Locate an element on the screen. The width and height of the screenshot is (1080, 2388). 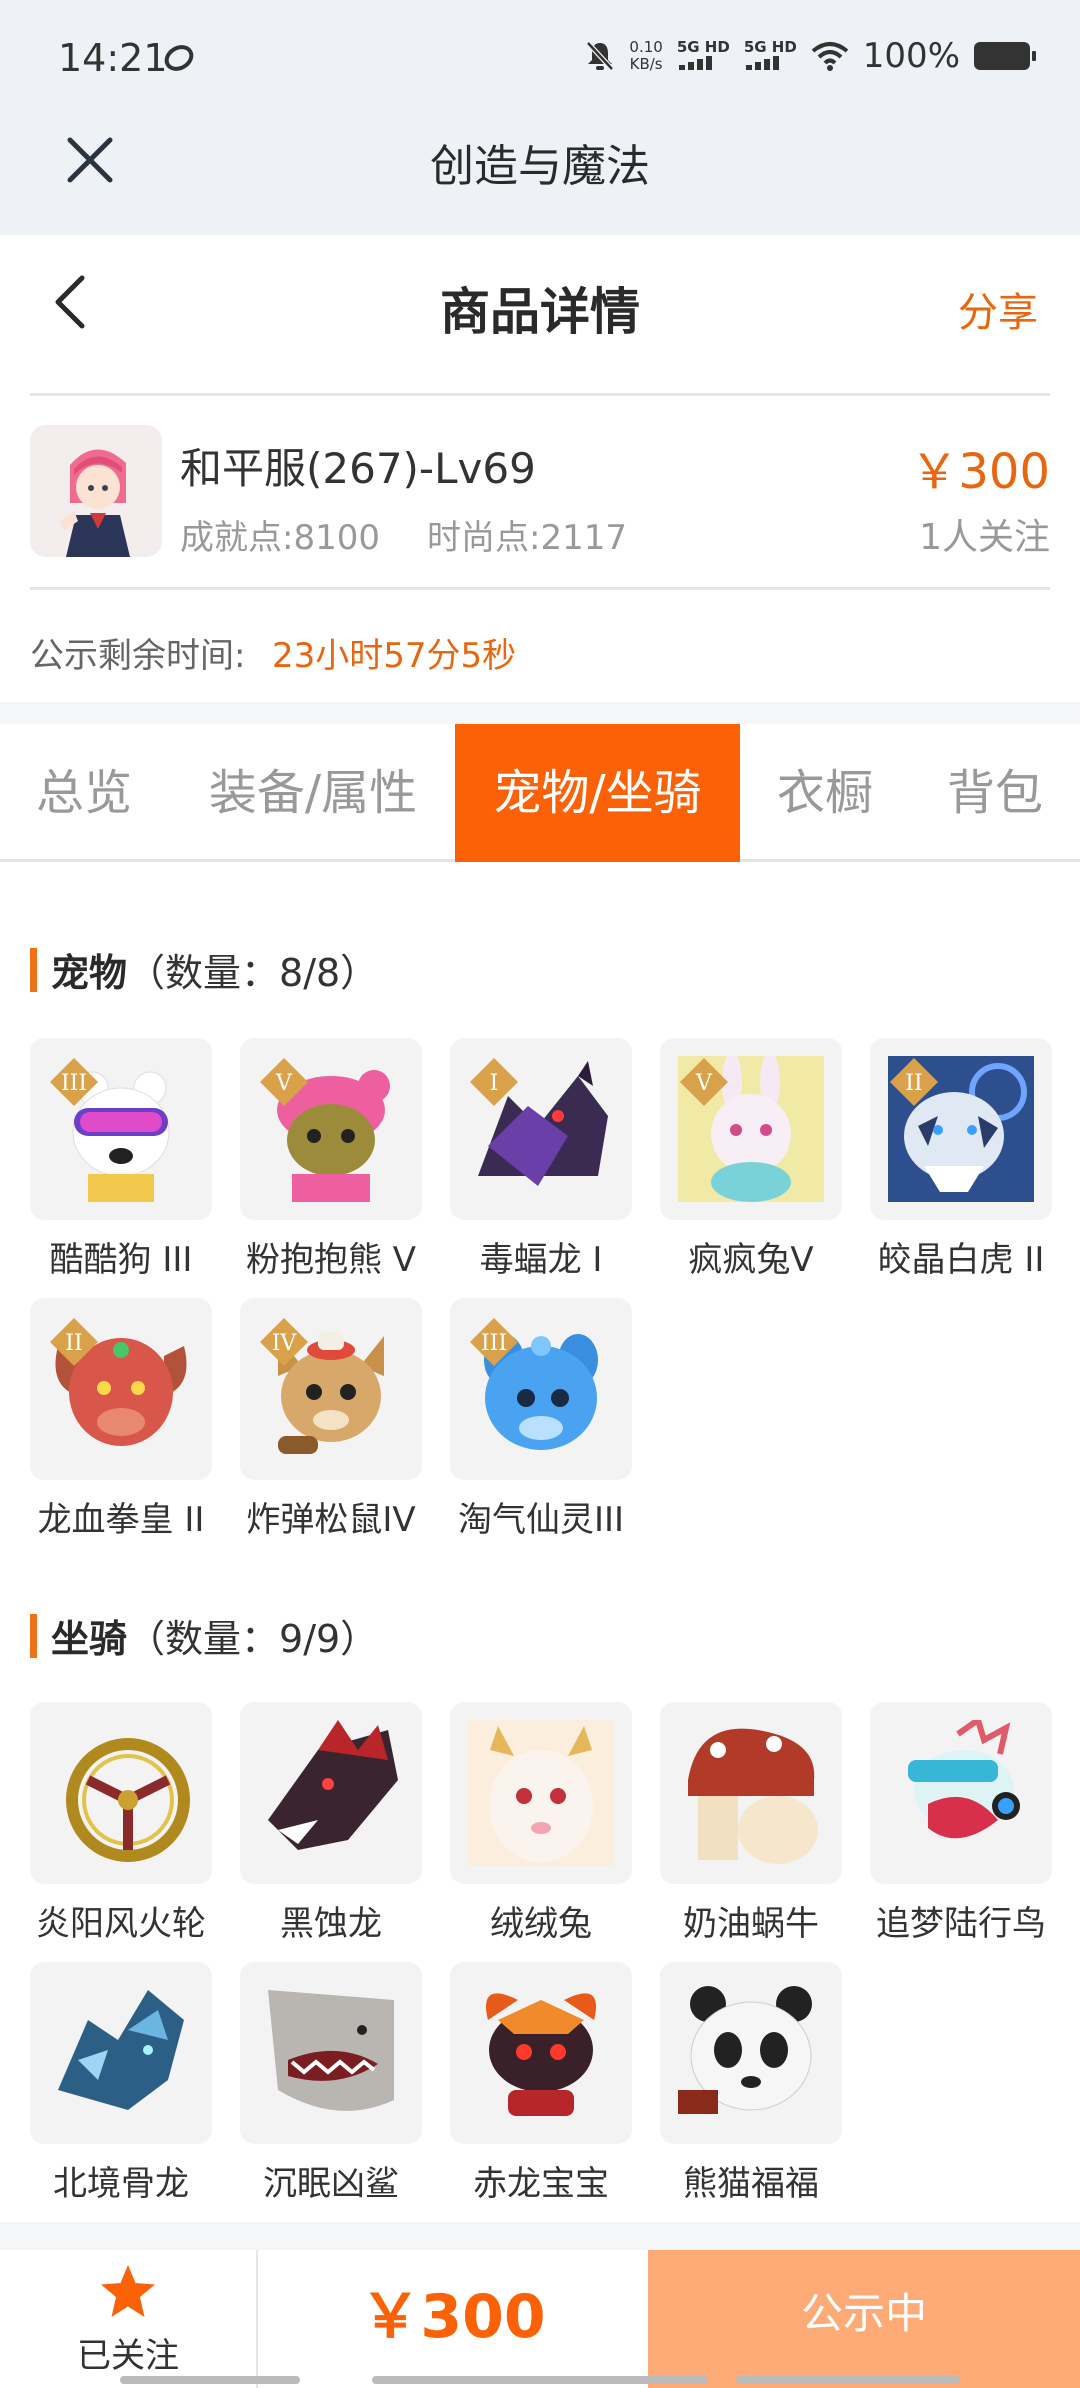
tab-wardrobe: 衣橱 is located at coordinates (825, 793).